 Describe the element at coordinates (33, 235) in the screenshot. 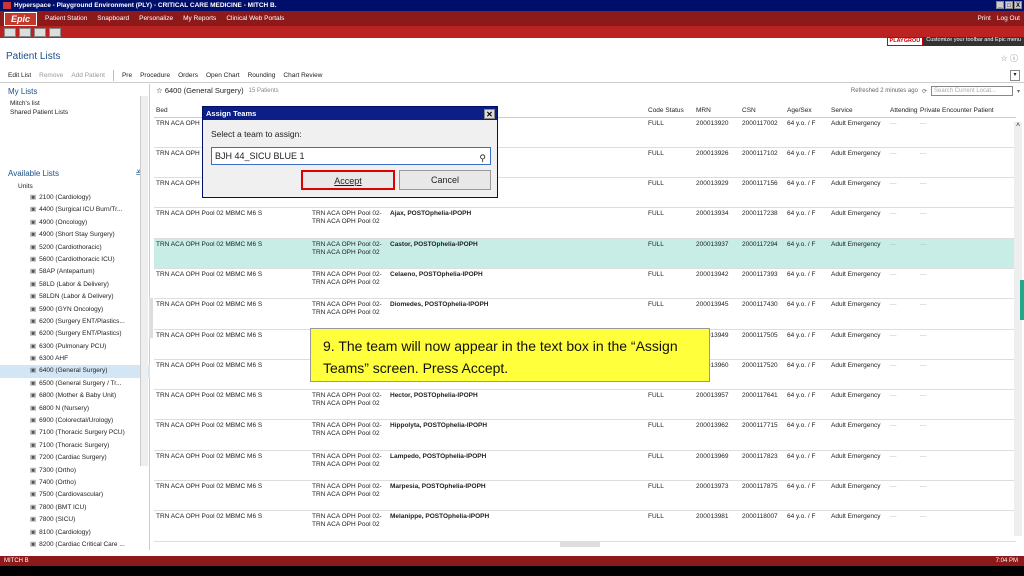

I see `building-icon: ▣` at that location.